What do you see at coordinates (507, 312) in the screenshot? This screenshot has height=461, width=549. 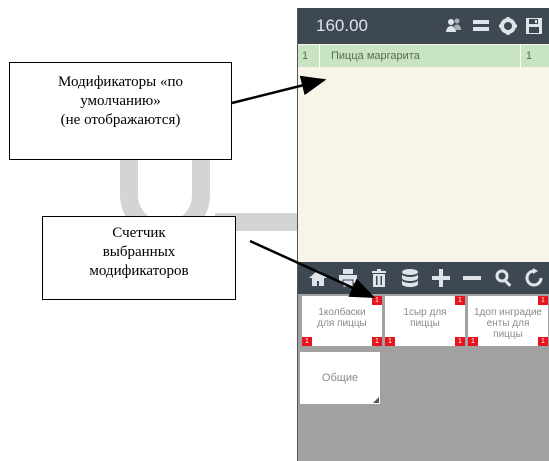 I see `modifier-label-line: 1доп инградие` at bounding box center [507, 312].